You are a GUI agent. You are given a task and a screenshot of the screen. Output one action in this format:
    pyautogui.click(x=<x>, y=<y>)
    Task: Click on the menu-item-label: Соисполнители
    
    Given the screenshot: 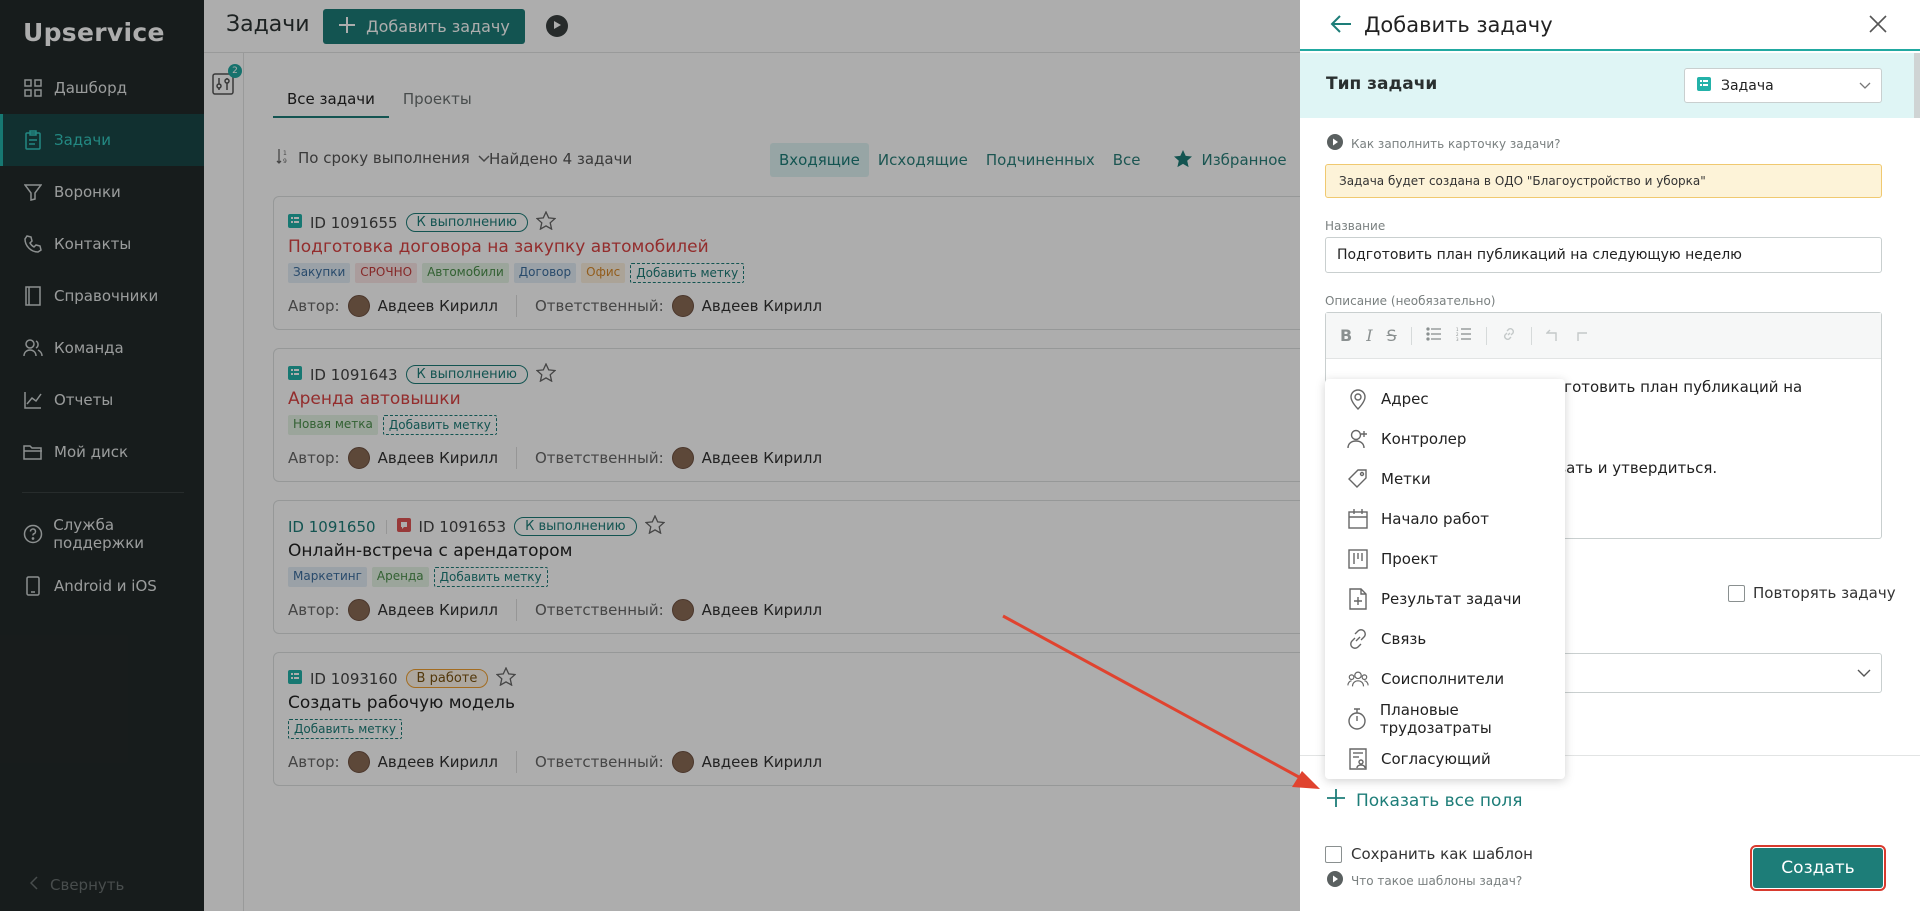 What is the action you would take?
    pyautogui.click(x=1443, y=679)
    